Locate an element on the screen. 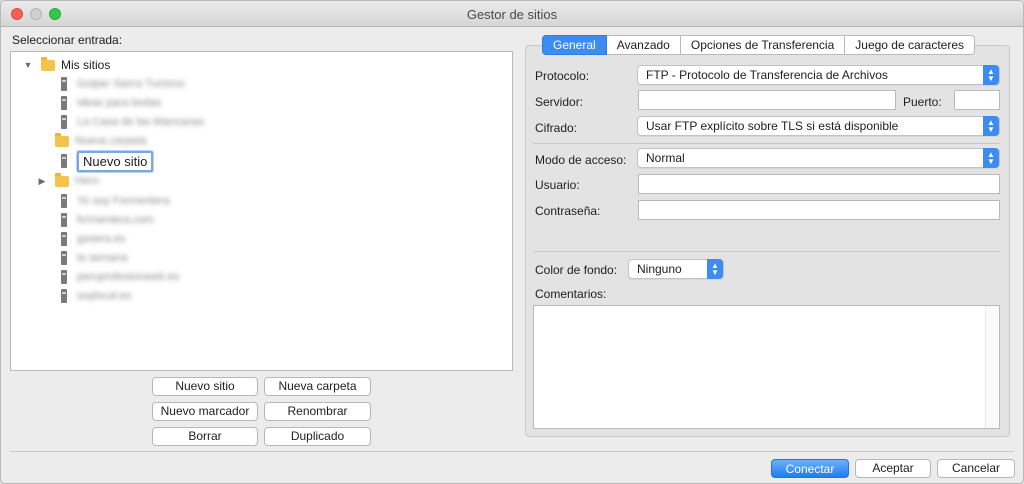  user-label: Usuario: is located at coordinates (557, 185).